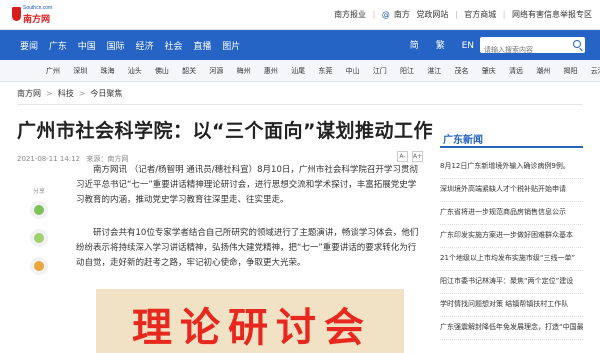 This screenshot has width=600, height=353. Describe the element at coordinates (432, 14) in the screenshot. I see `top-link-gov-sites: 党政网站` at that location.